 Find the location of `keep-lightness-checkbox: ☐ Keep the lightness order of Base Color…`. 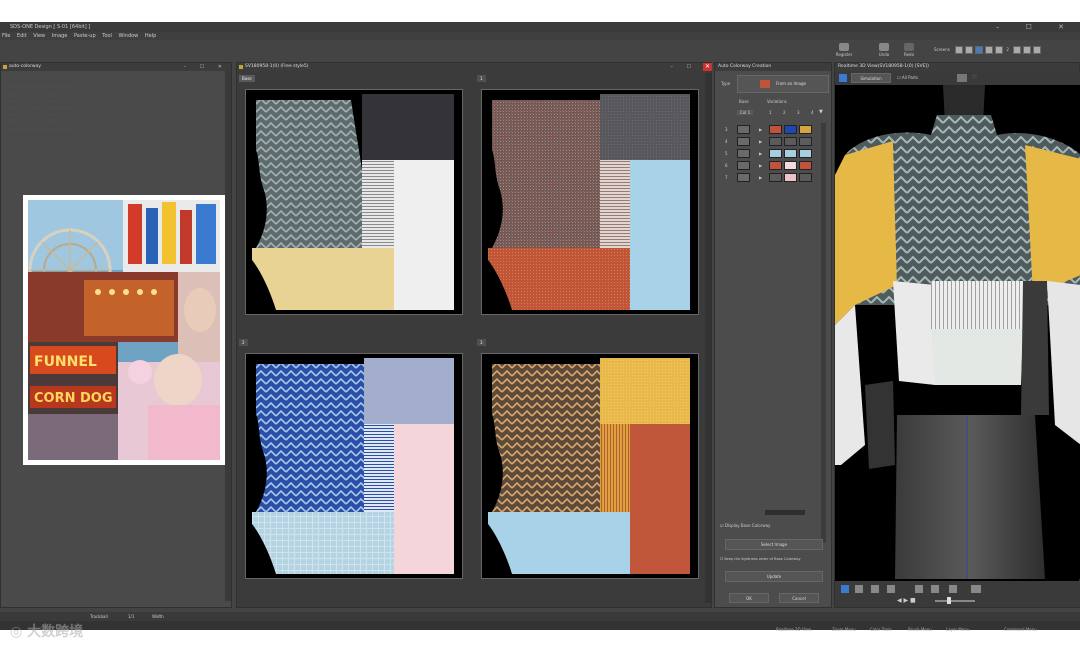

keep-lightness-checkbox: ☐ Keep the lightness order of Base Color… is located at coordinates (760, 559).